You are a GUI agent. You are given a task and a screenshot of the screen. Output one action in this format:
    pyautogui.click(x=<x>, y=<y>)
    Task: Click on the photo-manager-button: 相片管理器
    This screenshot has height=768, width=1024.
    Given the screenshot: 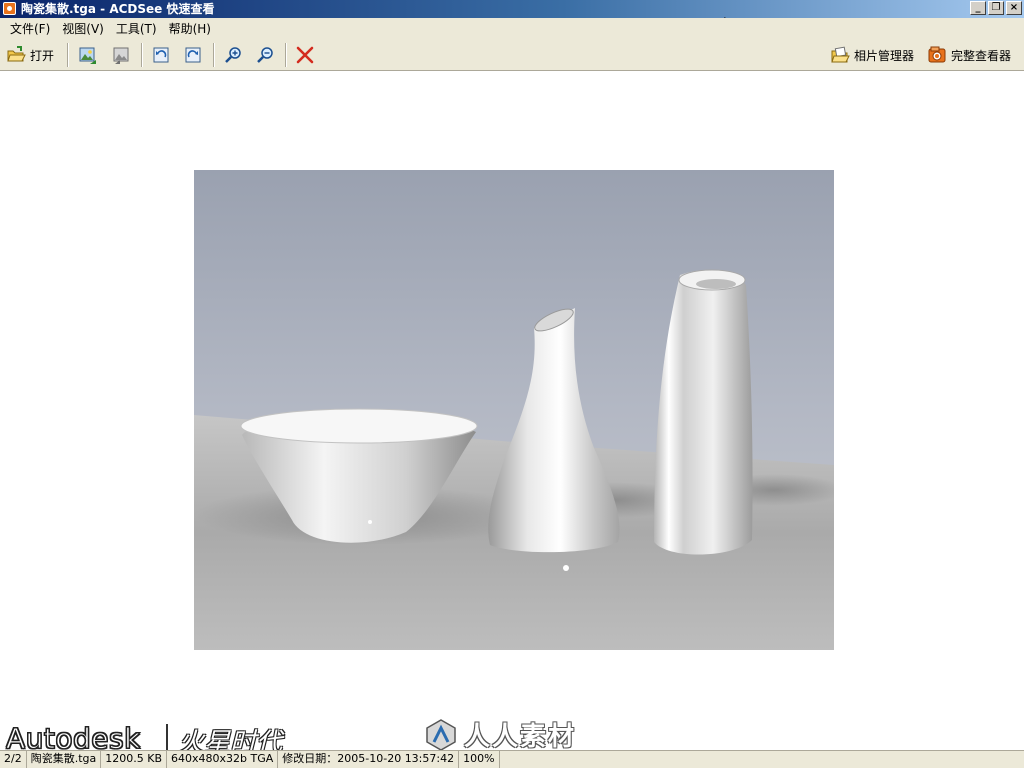 What is the action you would take?
    pyautogui.click(x=872, y=55)
    